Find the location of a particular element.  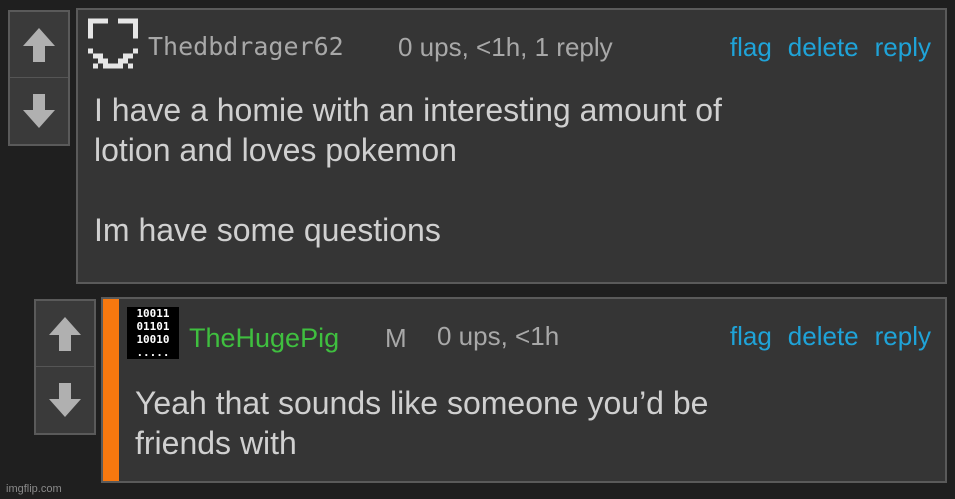

comment-meta: 0 ups, <1h is located at coordinates (498, 336).